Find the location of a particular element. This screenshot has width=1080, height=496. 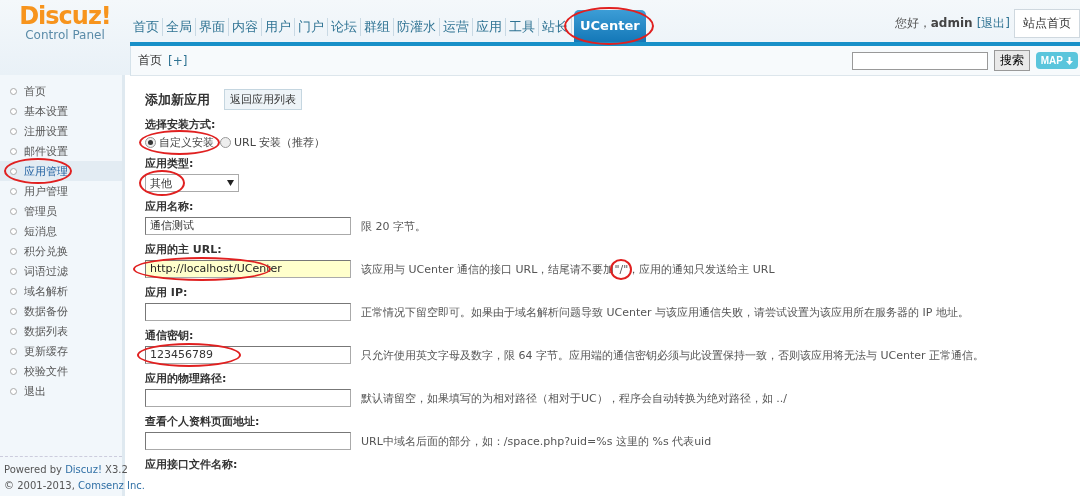

type-dropdown: 其他 is located at coordinates (192, 183).